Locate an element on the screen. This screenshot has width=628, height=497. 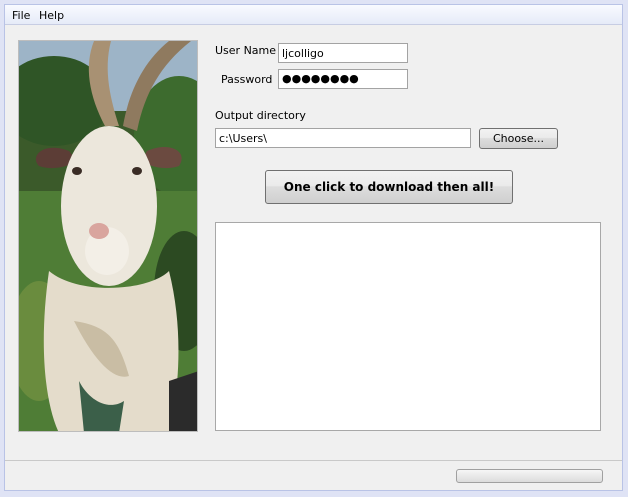
progress-bar is located at coordinates (529, 476).